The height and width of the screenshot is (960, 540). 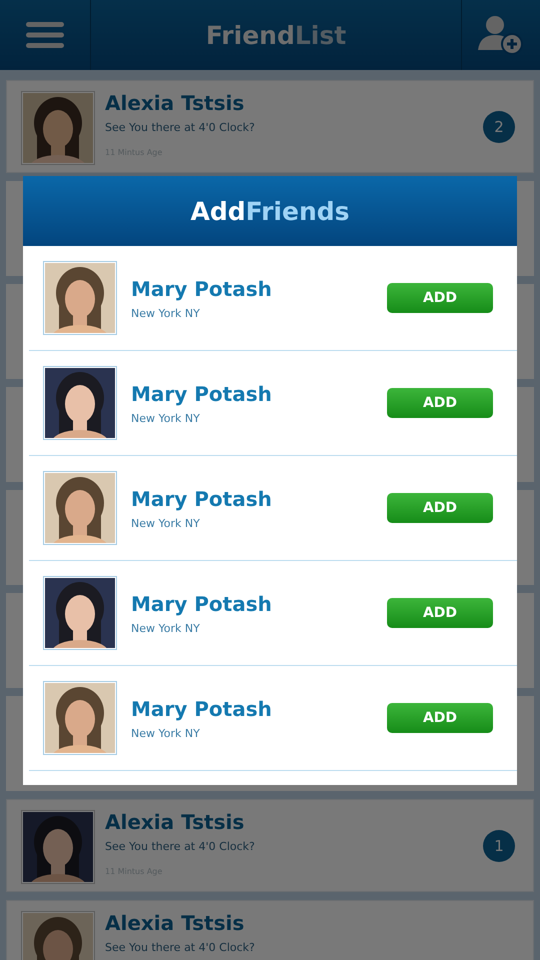 What do you see at coordinates (45, 35) in the screenshot?
I see `menu-icon` at bounding box center [45, 35].